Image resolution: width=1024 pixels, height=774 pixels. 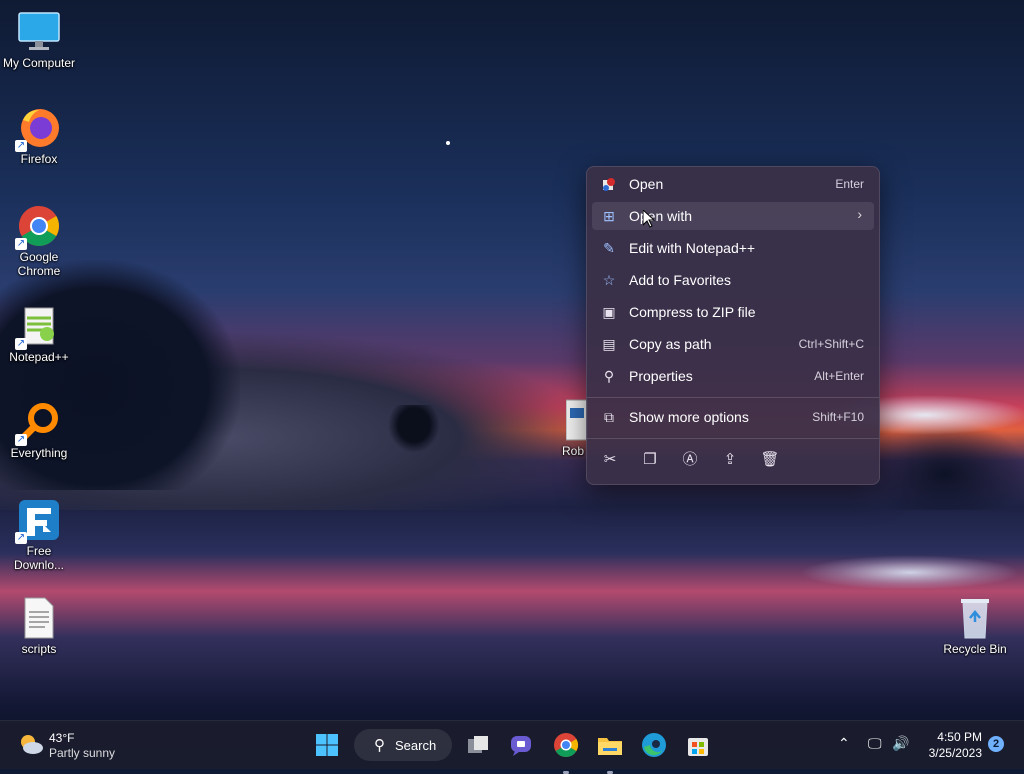 What do you see at coordinates (646, 184) in the screenshot?
I see `menu-item-label: Open` at bounding box center [646, 184].